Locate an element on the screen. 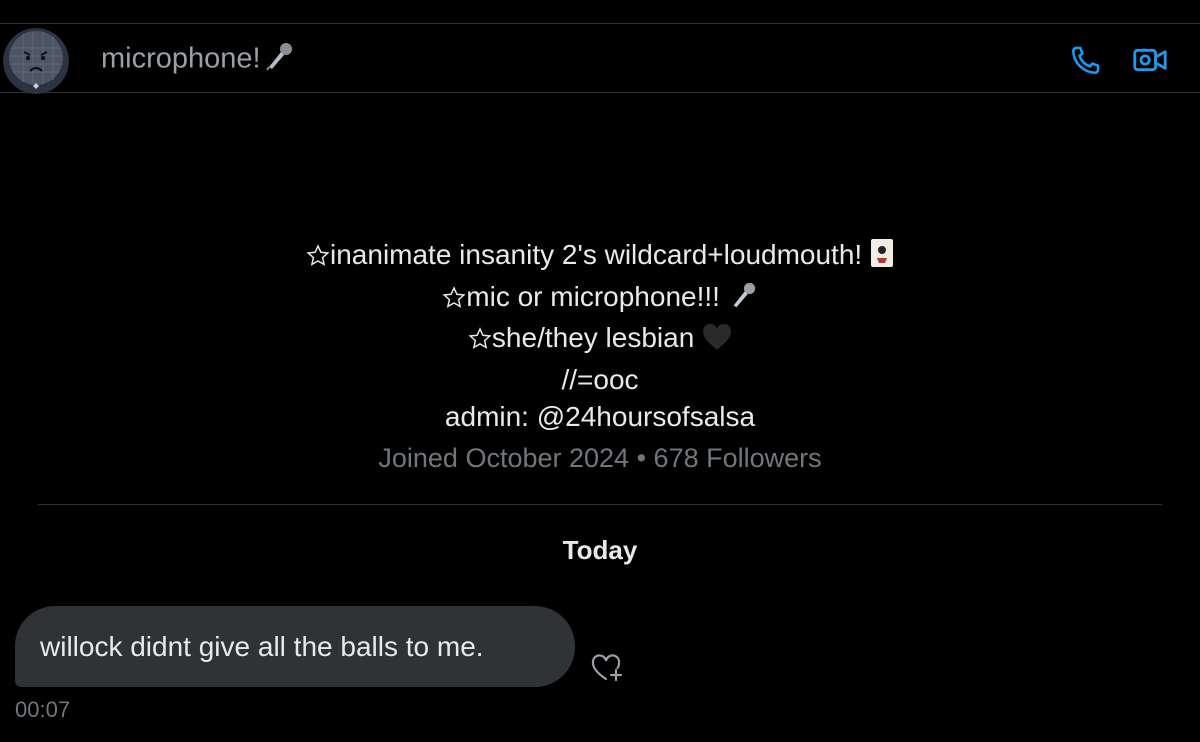  add-reaction-button is located at coordinates (608, 668).